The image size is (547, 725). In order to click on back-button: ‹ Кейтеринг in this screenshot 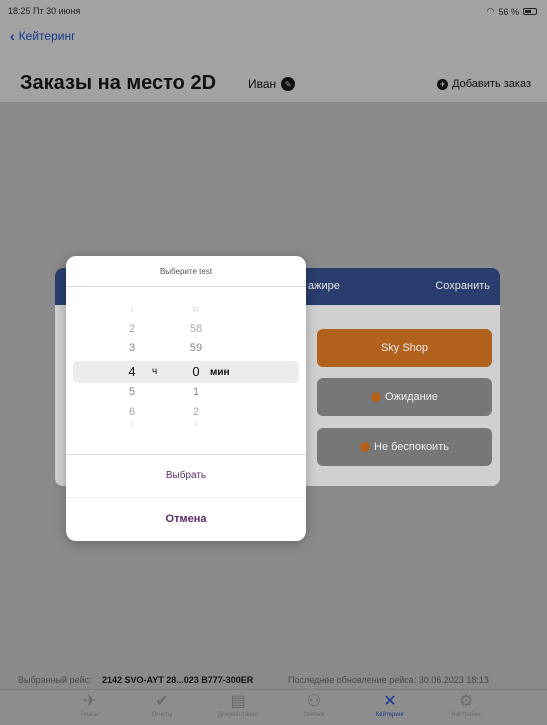, I will do `click(42, 36)`.